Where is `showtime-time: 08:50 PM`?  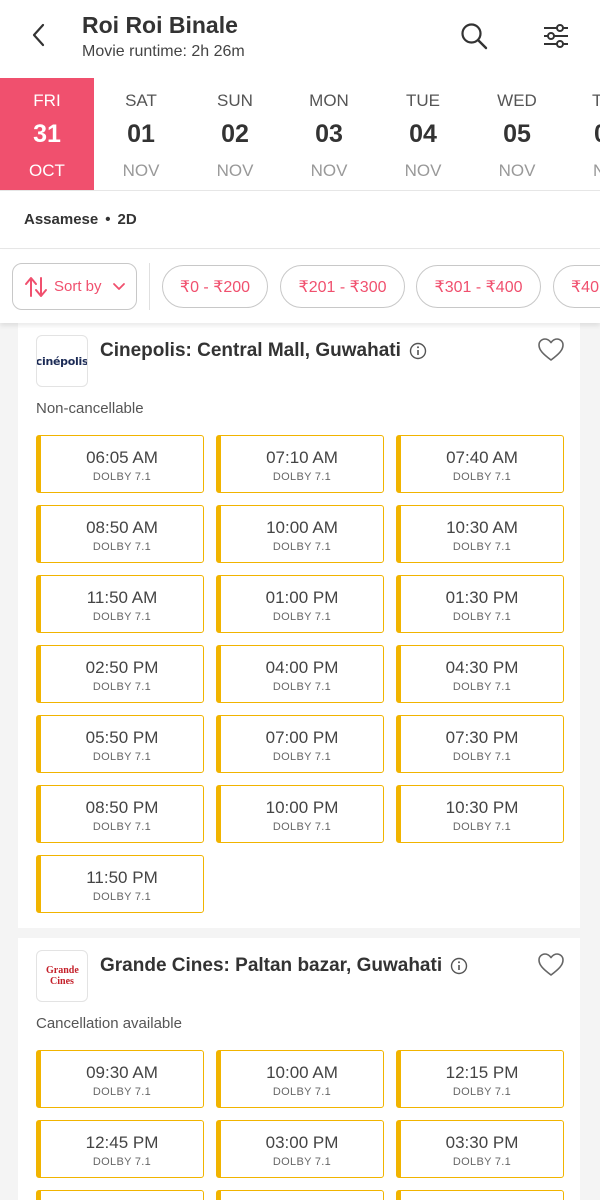 showtime-time: 08:50 PM is located at coordinates (122, 807).